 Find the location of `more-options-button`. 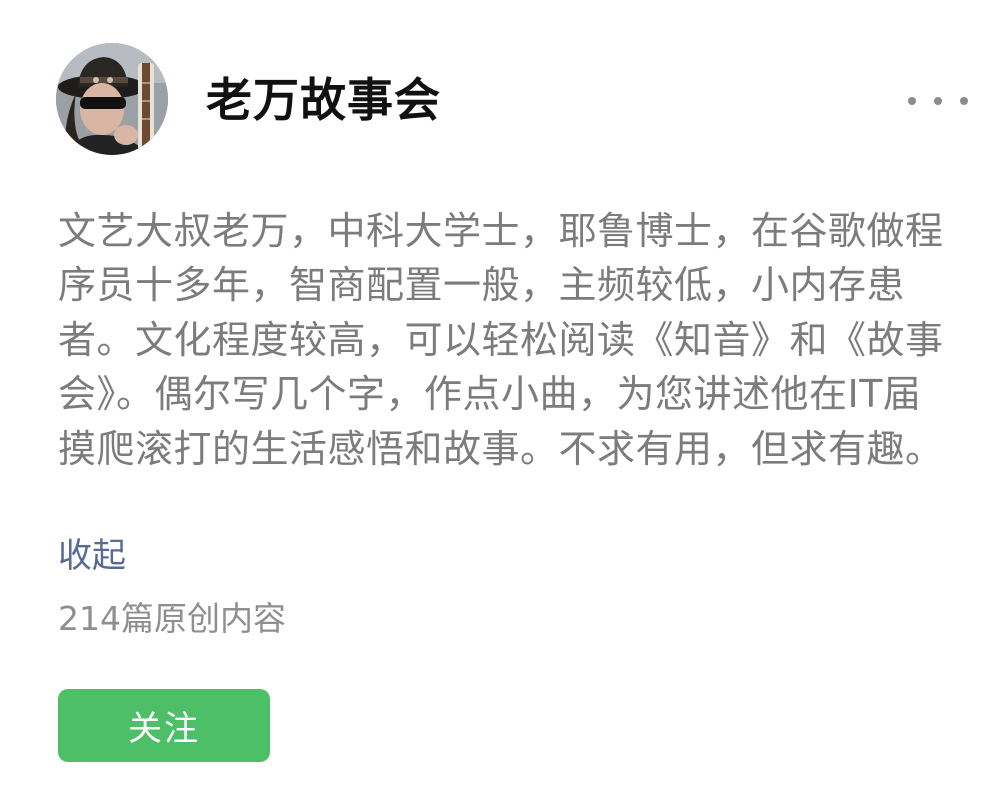

more-options-button is located at coordinates (938, 101).